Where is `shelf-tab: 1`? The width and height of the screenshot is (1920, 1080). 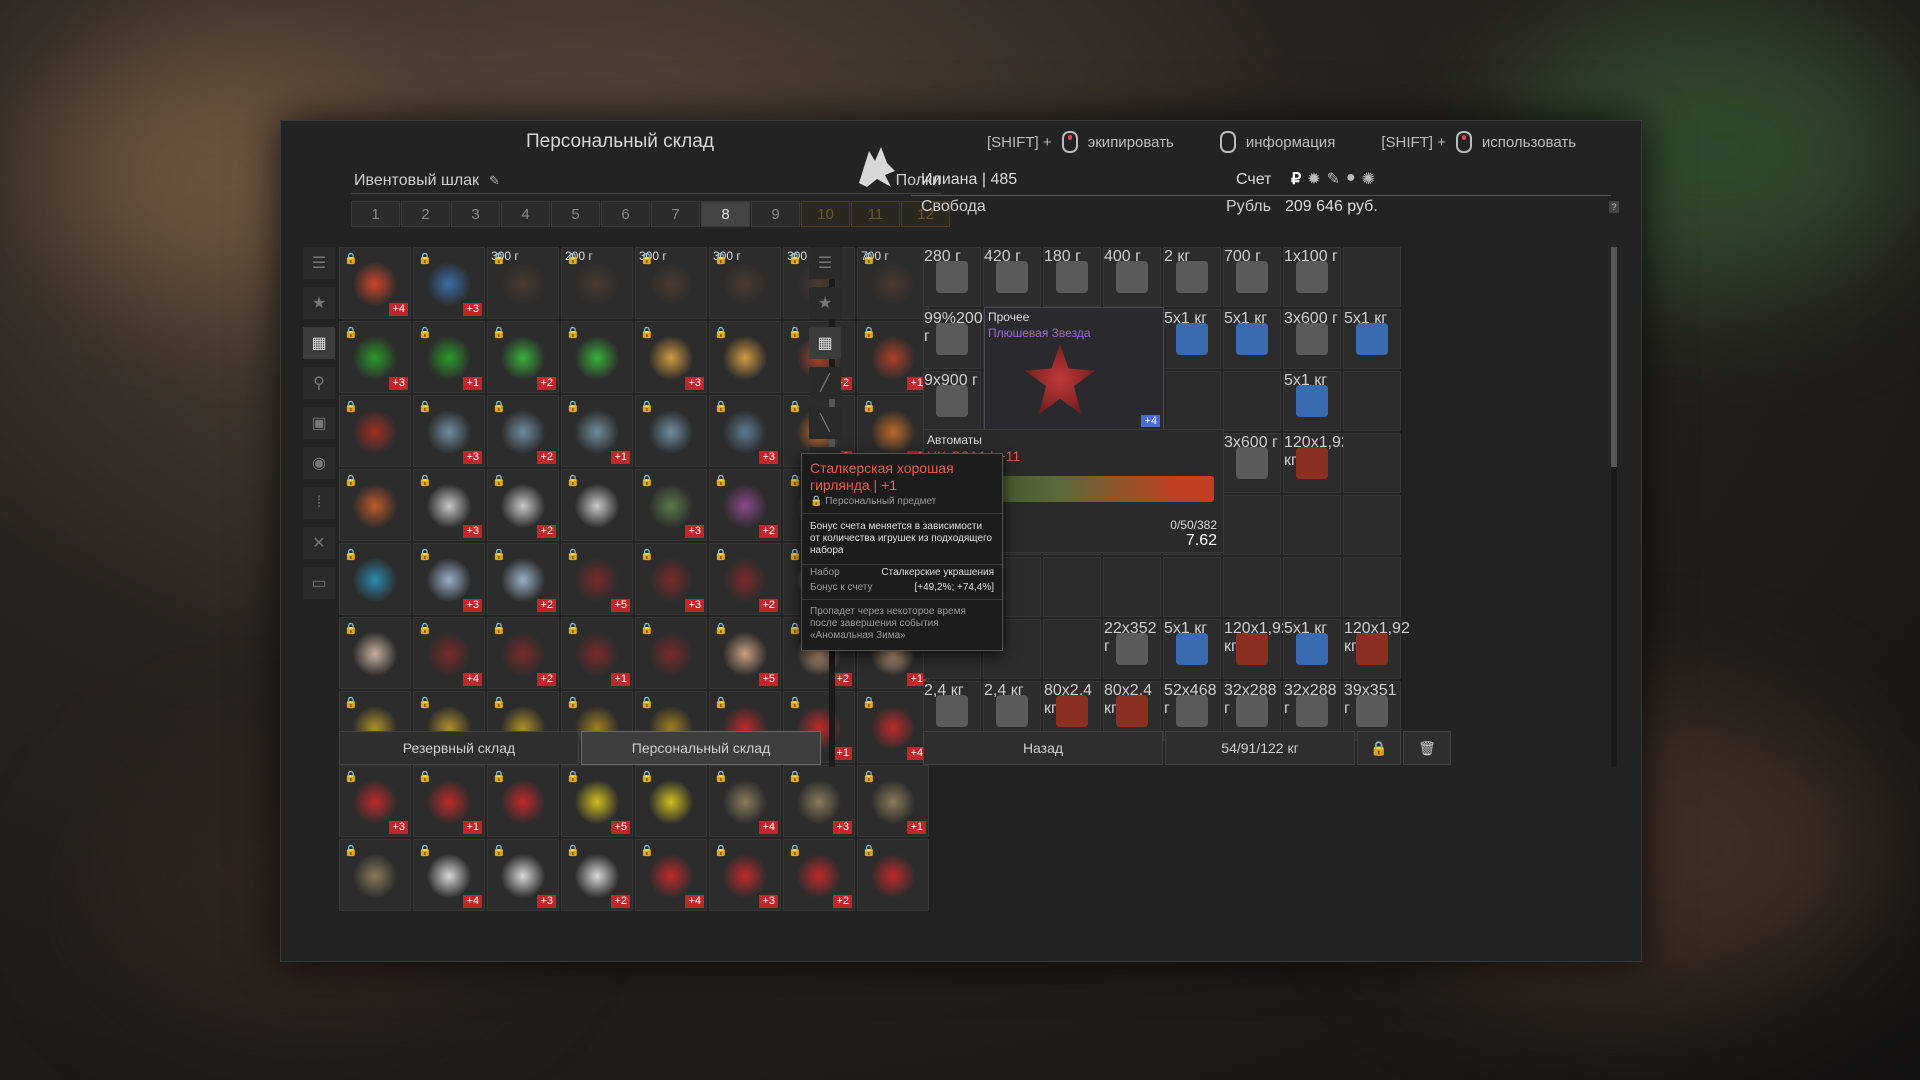
shelf-tab: 1 is located at coordinates (375, 214).